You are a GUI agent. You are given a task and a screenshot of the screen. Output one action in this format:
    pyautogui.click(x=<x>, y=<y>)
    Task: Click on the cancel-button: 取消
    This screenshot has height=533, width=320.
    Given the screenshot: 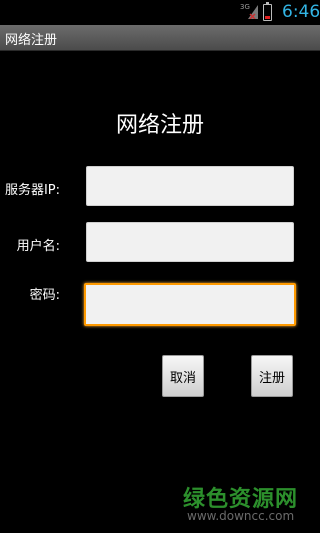 What is the action you would take?
    pyautogui.click(x=183, y=376)
    